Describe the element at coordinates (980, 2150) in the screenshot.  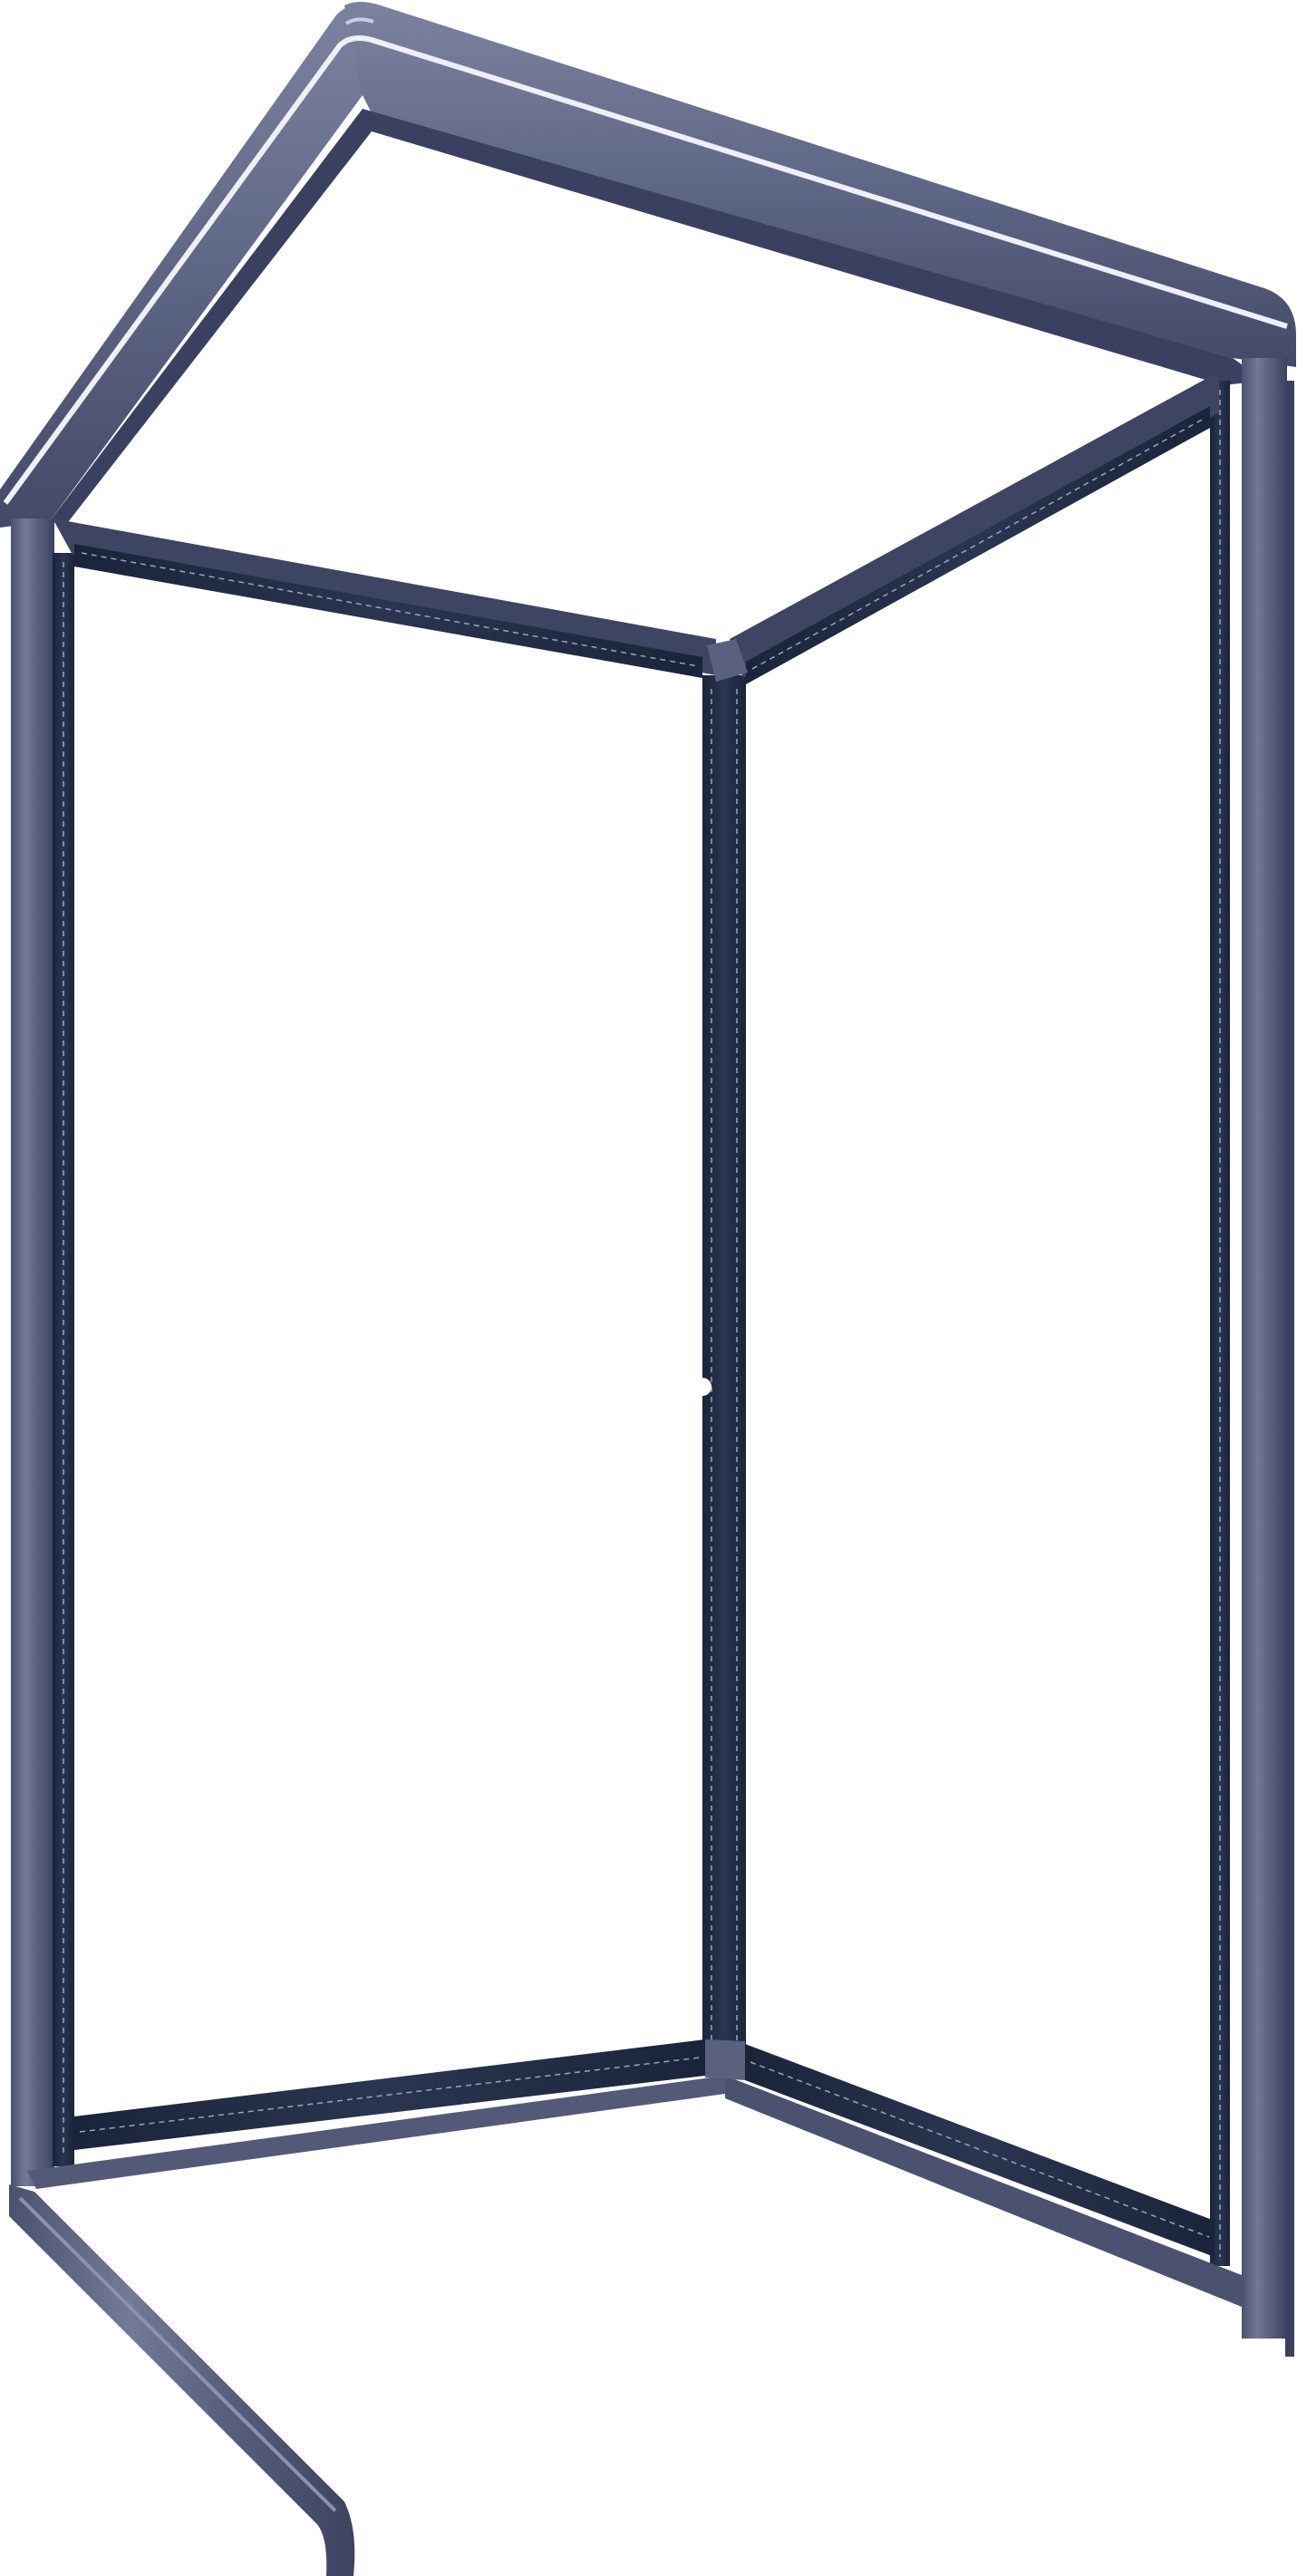
I see `bottom-rail-right-strip` at that location.